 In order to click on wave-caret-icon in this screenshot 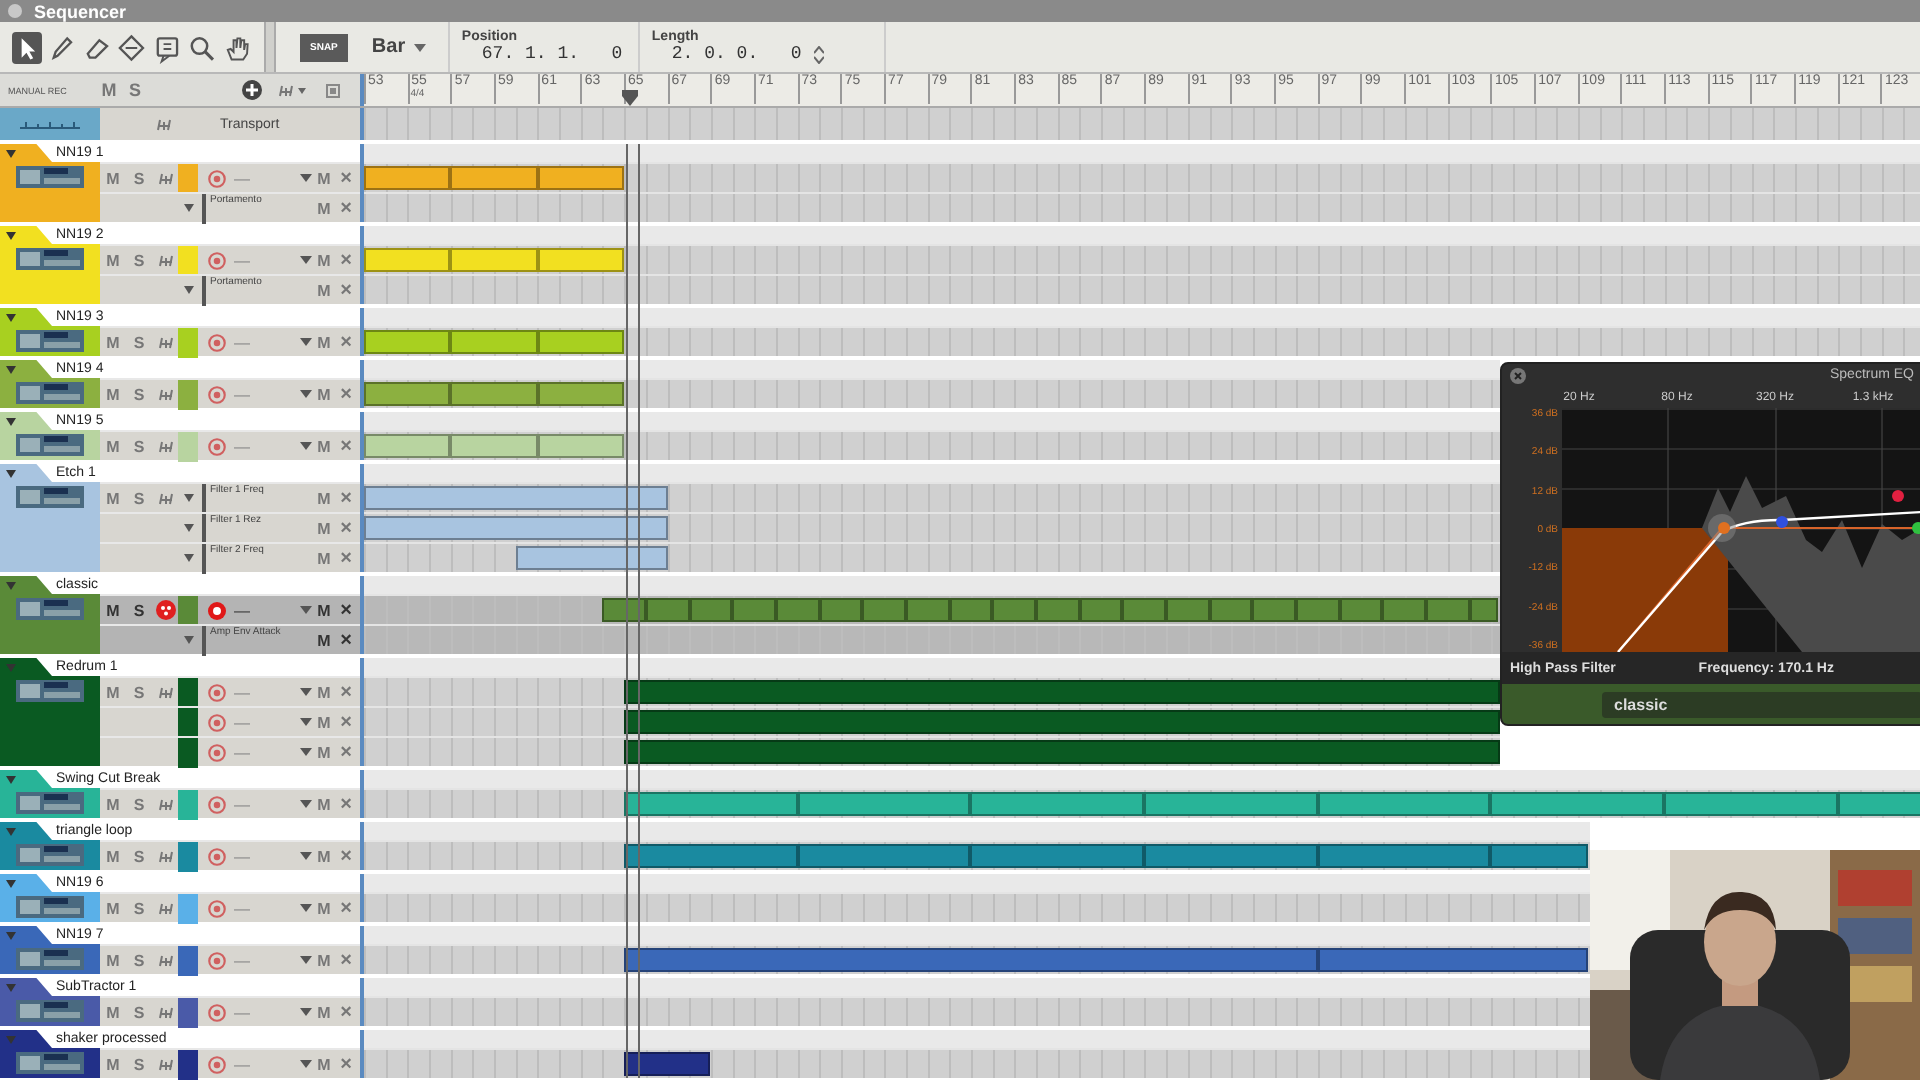, I will do `click(292, 90)`.